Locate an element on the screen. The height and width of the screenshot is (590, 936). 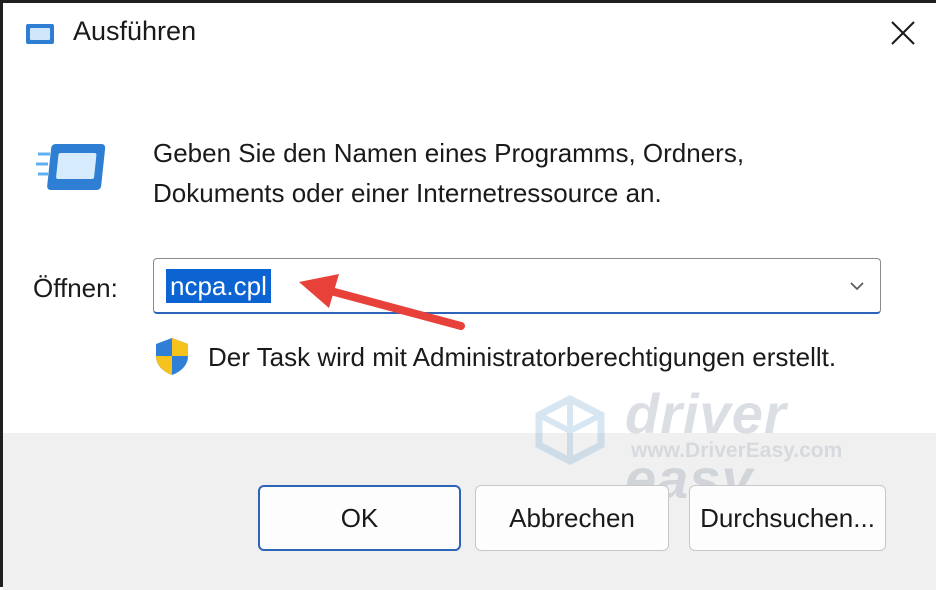
title-bar: Ausführen is located at coordinates (469, 32).